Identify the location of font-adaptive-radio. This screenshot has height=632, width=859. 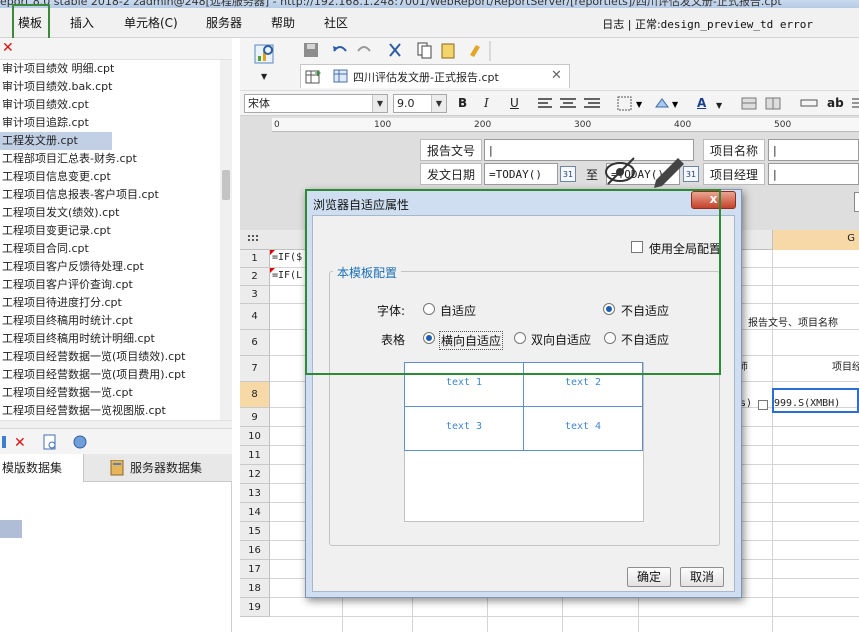
(429, 309).